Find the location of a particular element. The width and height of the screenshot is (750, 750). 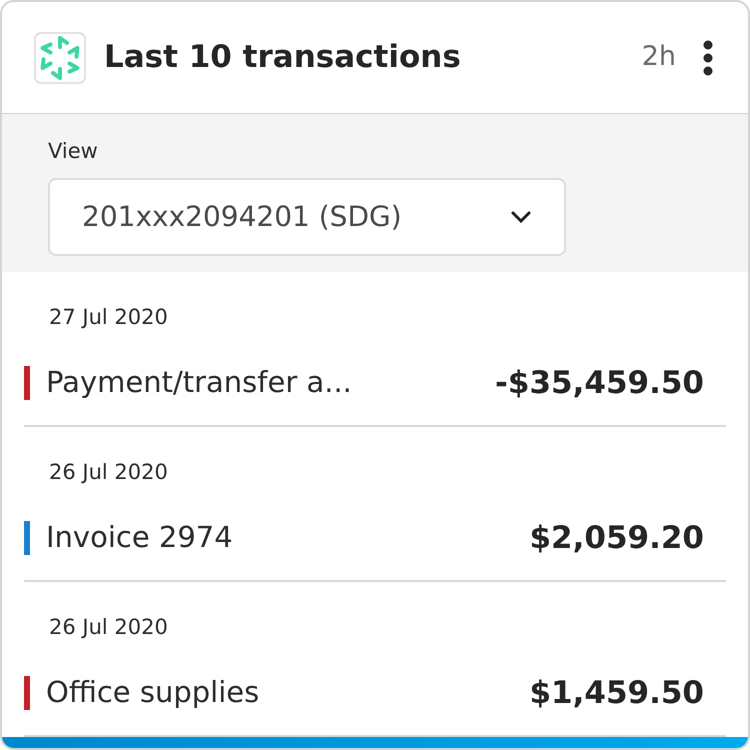

view-label: View is located at coordinates (73, 151).